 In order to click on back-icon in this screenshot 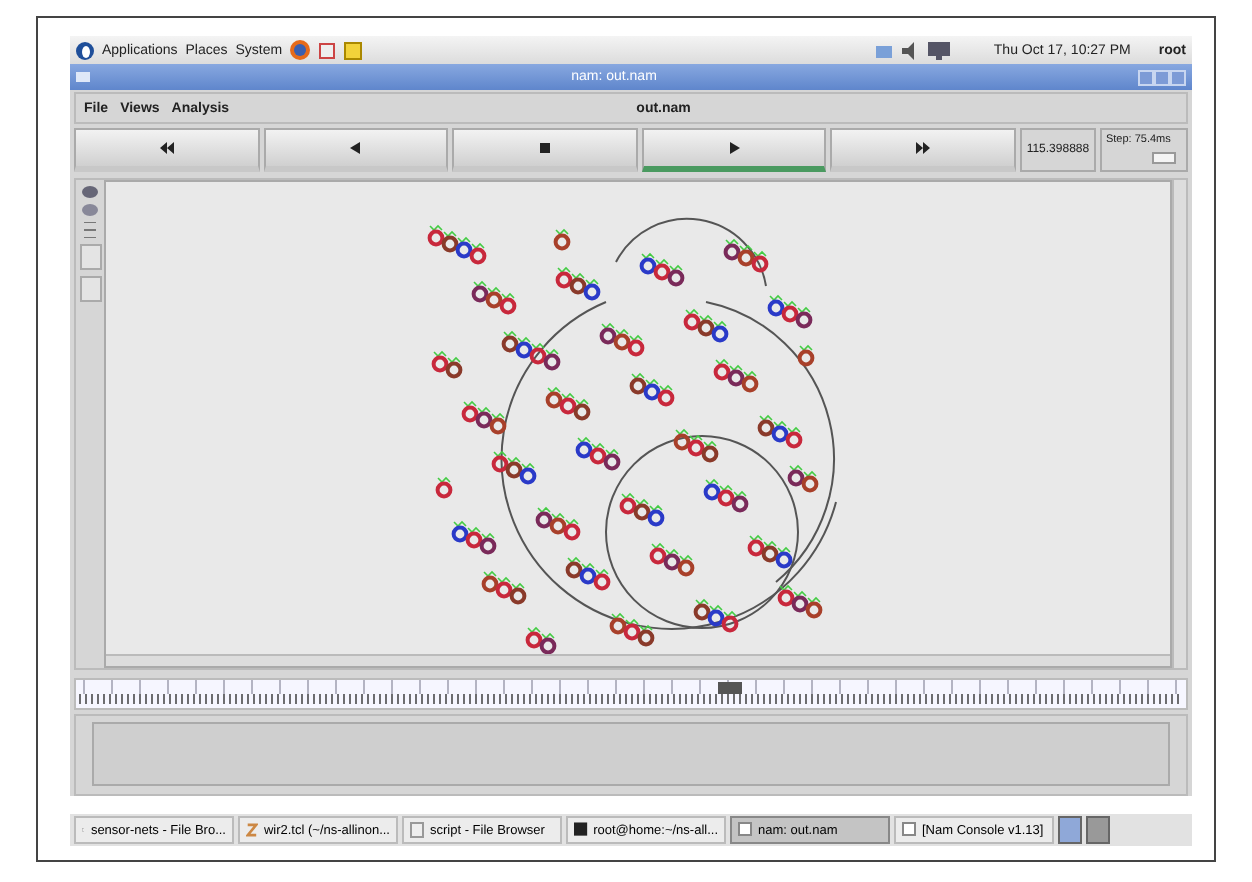, I will do `click(355, 148)`.